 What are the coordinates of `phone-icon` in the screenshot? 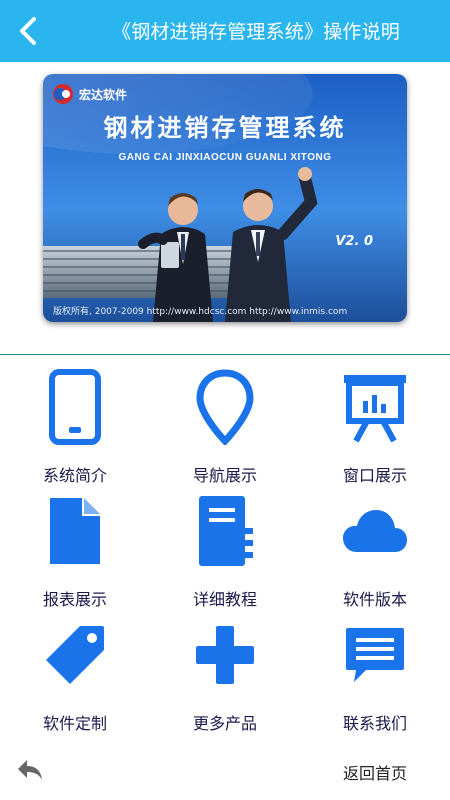 It's located at (75, 407).